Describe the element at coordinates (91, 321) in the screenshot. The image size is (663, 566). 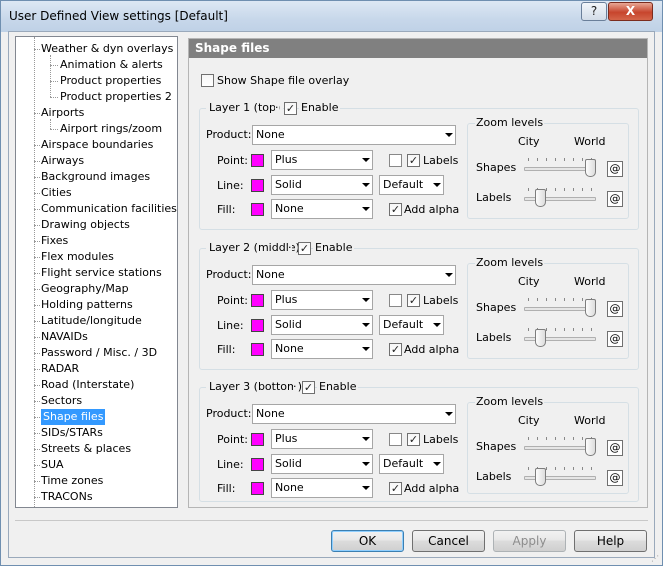
I see `tree-item: Latitude/longitude` at that location.